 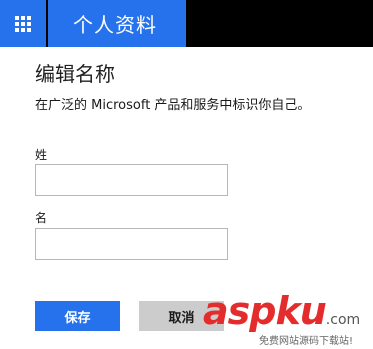 I want to click on watermark-logo-suffix: .com, so click(x=343, y=320).